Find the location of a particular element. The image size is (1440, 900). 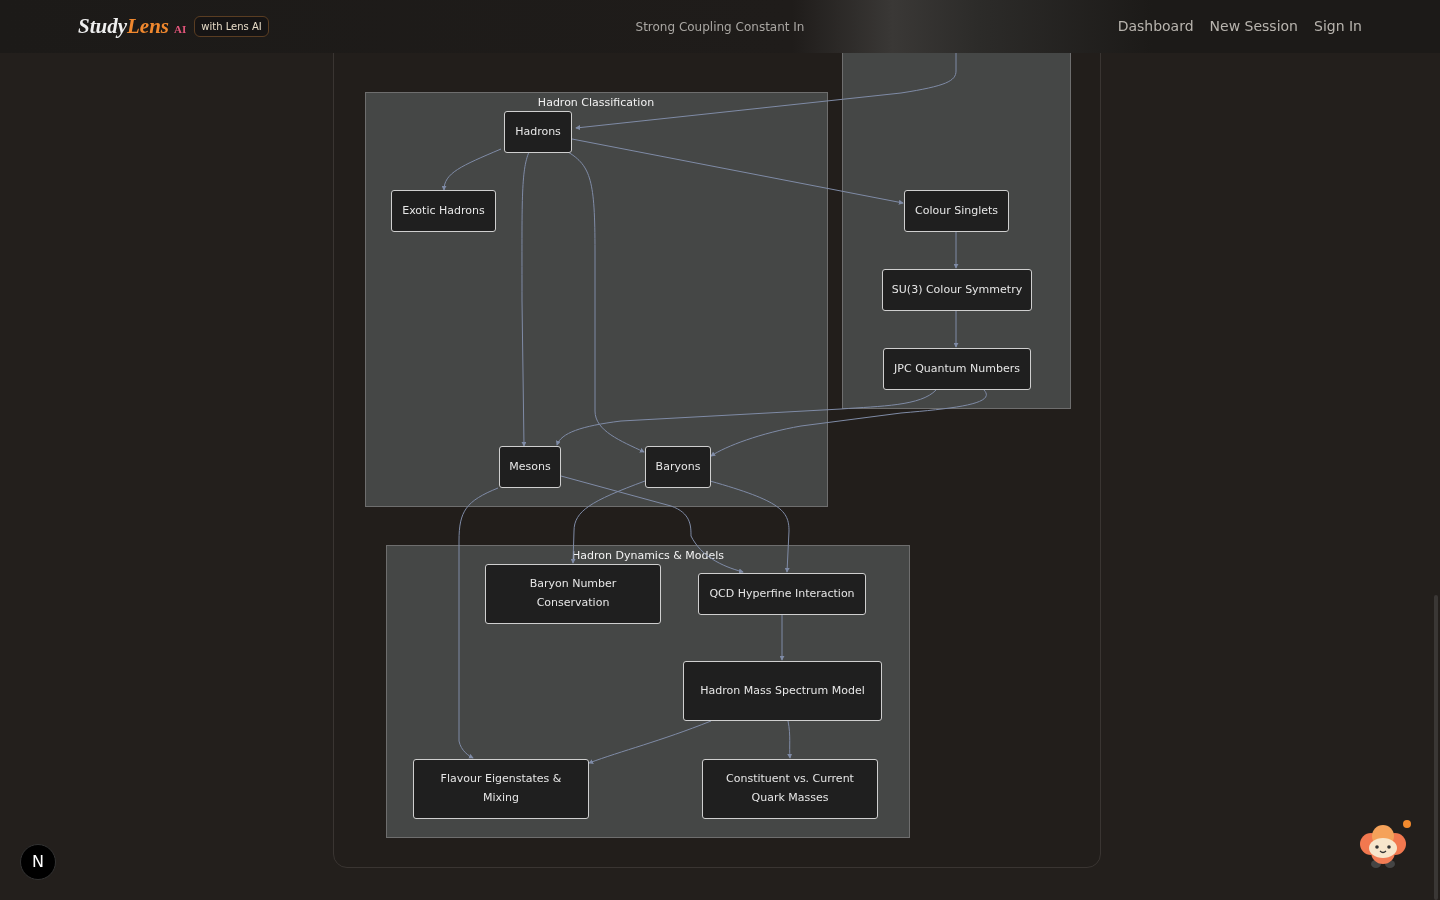

ai-badge: with Lens AI is located at coordinates (231, 26).